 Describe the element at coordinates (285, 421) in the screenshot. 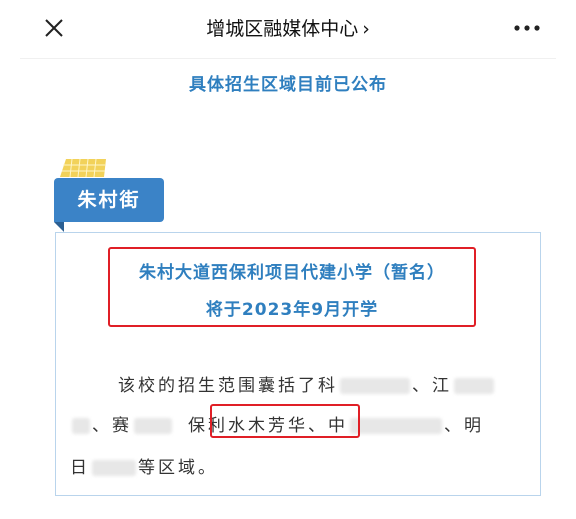

I see `highlight-box-estate` at that location.